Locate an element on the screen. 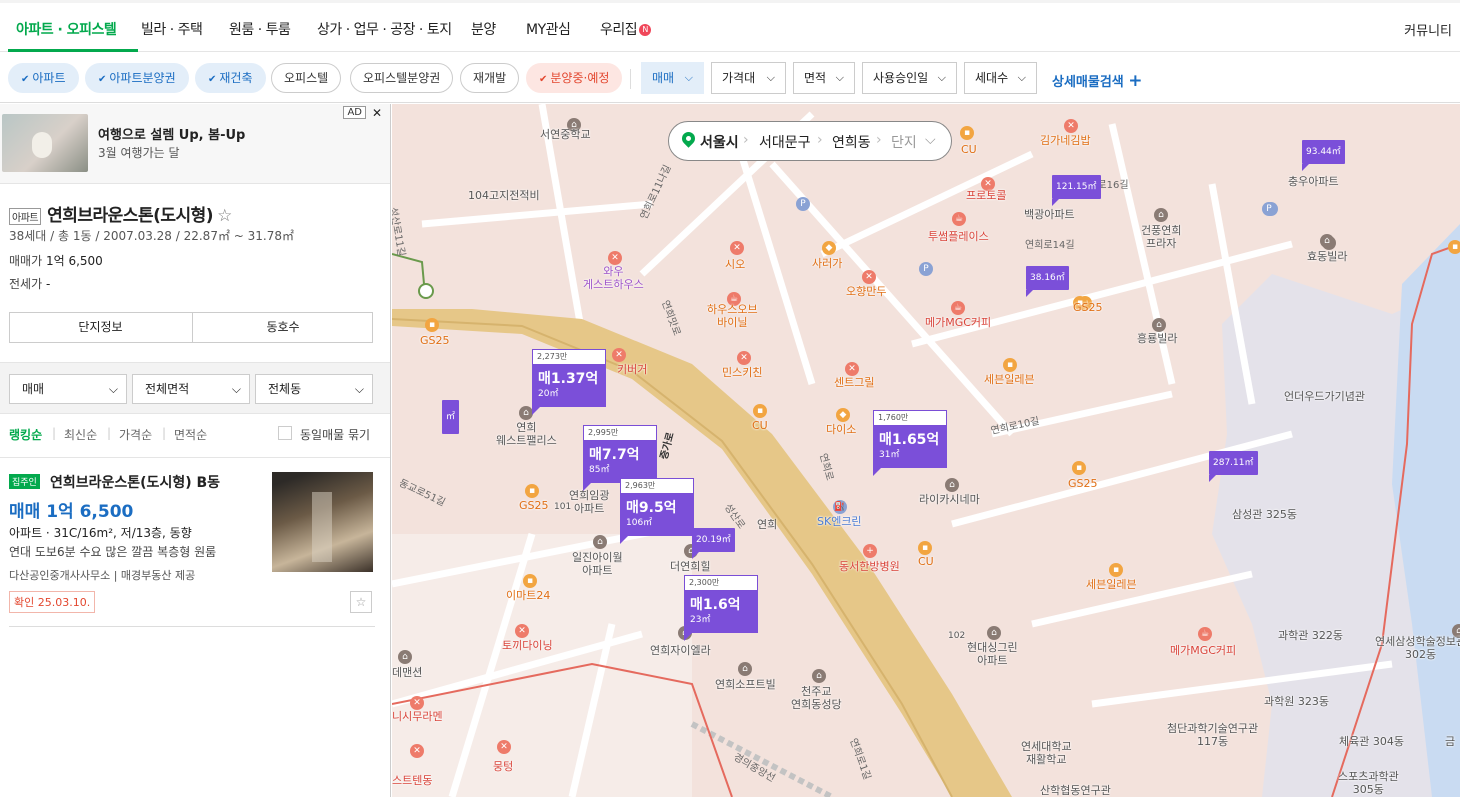  chip-officetel-presale: 오피스텔분양권 is located at coordinates (402, 78).